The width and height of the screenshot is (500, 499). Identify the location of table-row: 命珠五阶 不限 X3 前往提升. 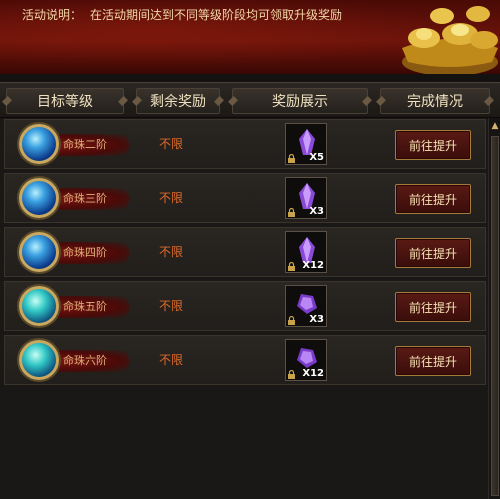
(245, 306).